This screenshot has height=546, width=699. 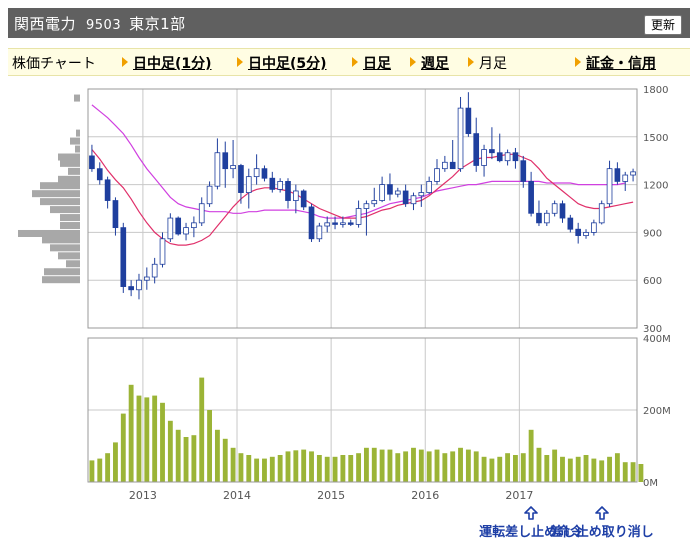 I want to click on nav-item-margin: 証金・信用, so click(x=615, y=63).